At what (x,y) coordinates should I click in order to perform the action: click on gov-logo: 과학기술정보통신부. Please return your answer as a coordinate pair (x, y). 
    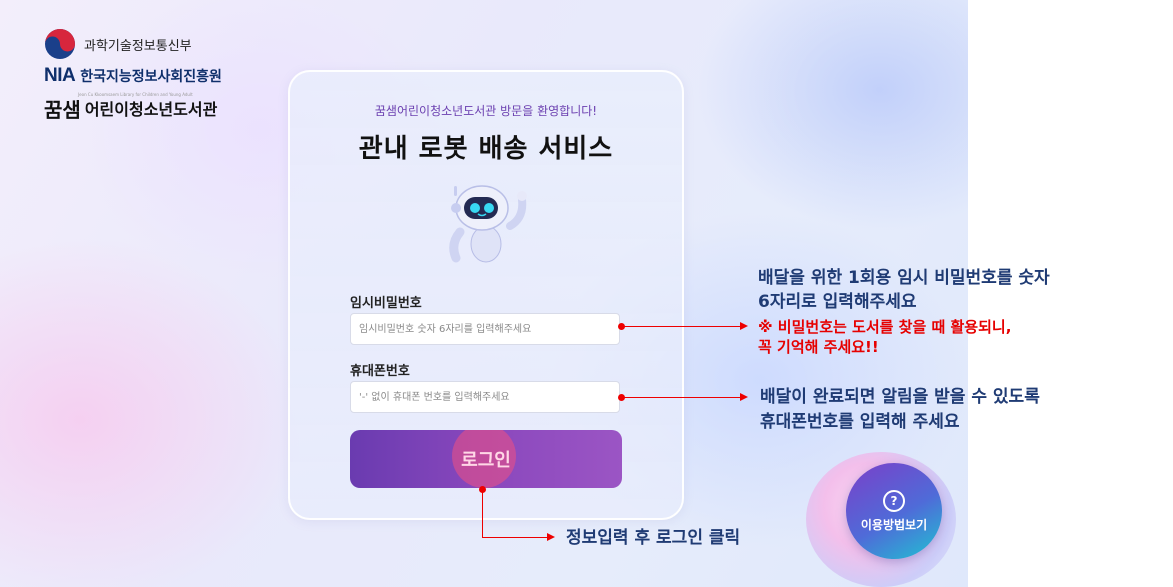
    Looking at the image, I should click on (133, 44).